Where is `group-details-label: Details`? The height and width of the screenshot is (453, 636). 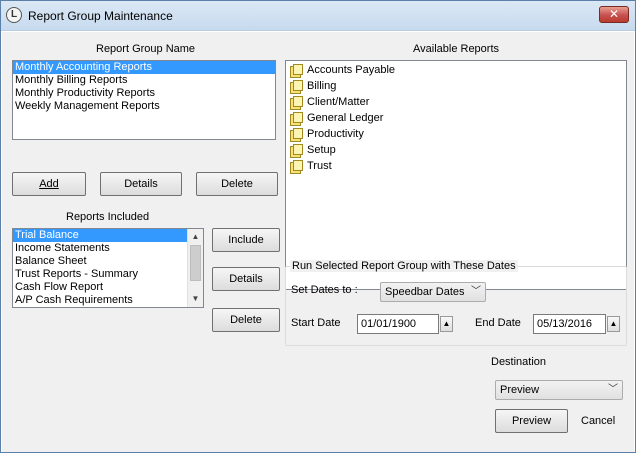
group-details-label: Details is located at coordinates (141, 184).